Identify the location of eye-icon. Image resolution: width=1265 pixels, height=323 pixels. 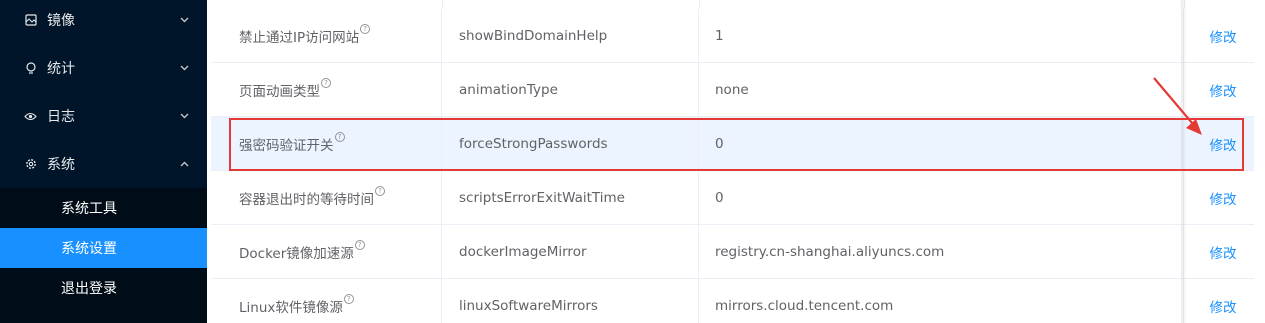
(30, 116).